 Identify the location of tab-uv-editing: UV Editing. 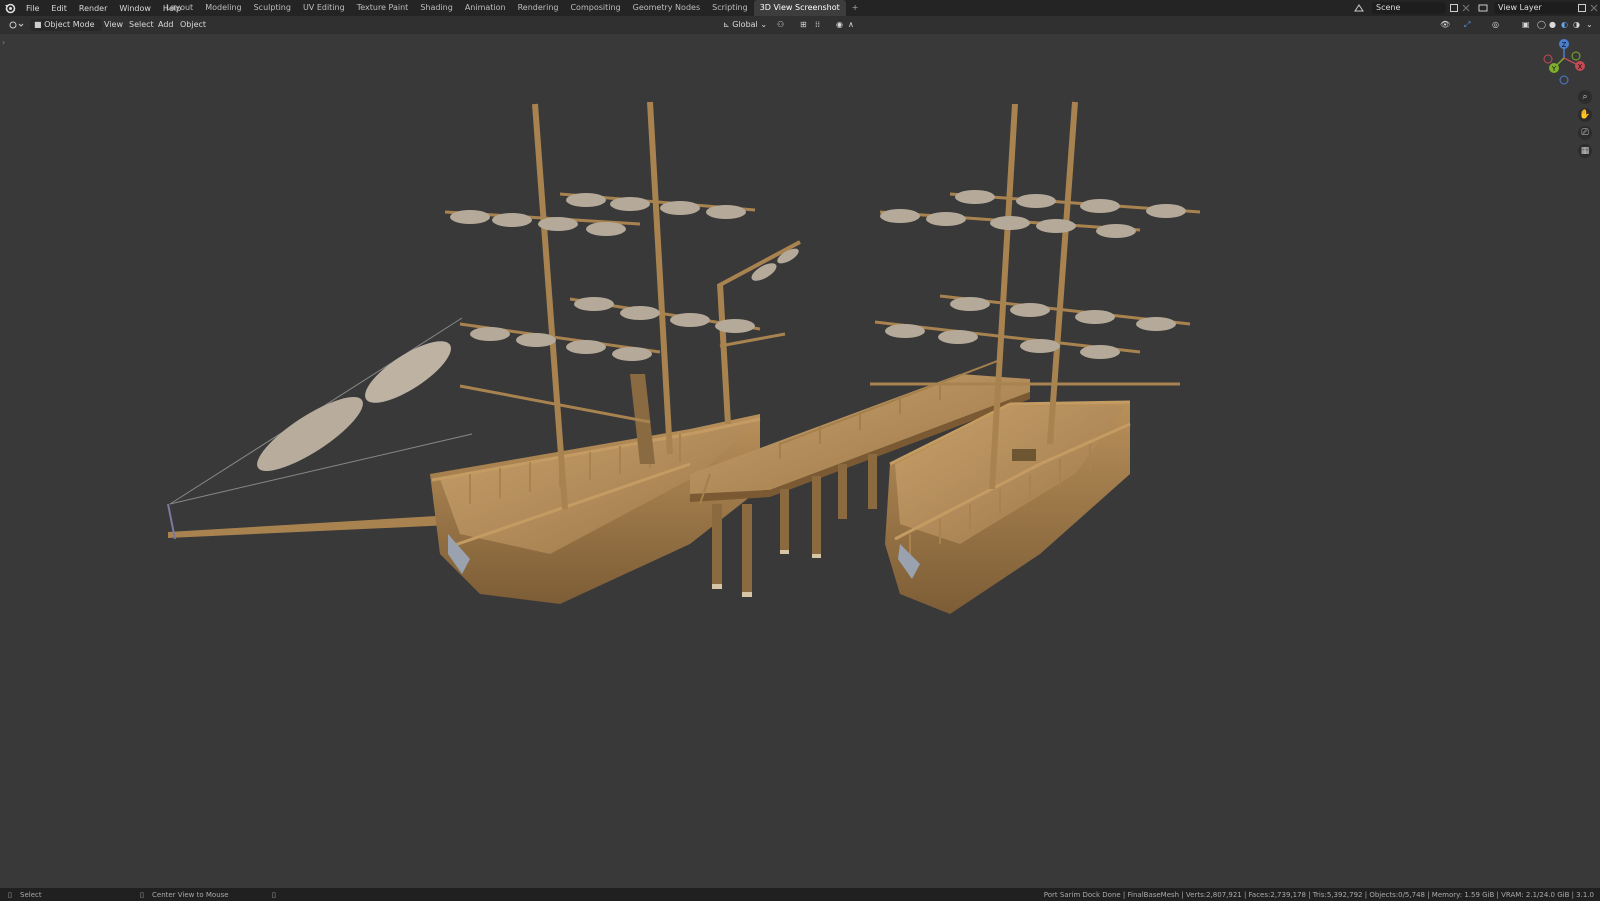
(324, 8).